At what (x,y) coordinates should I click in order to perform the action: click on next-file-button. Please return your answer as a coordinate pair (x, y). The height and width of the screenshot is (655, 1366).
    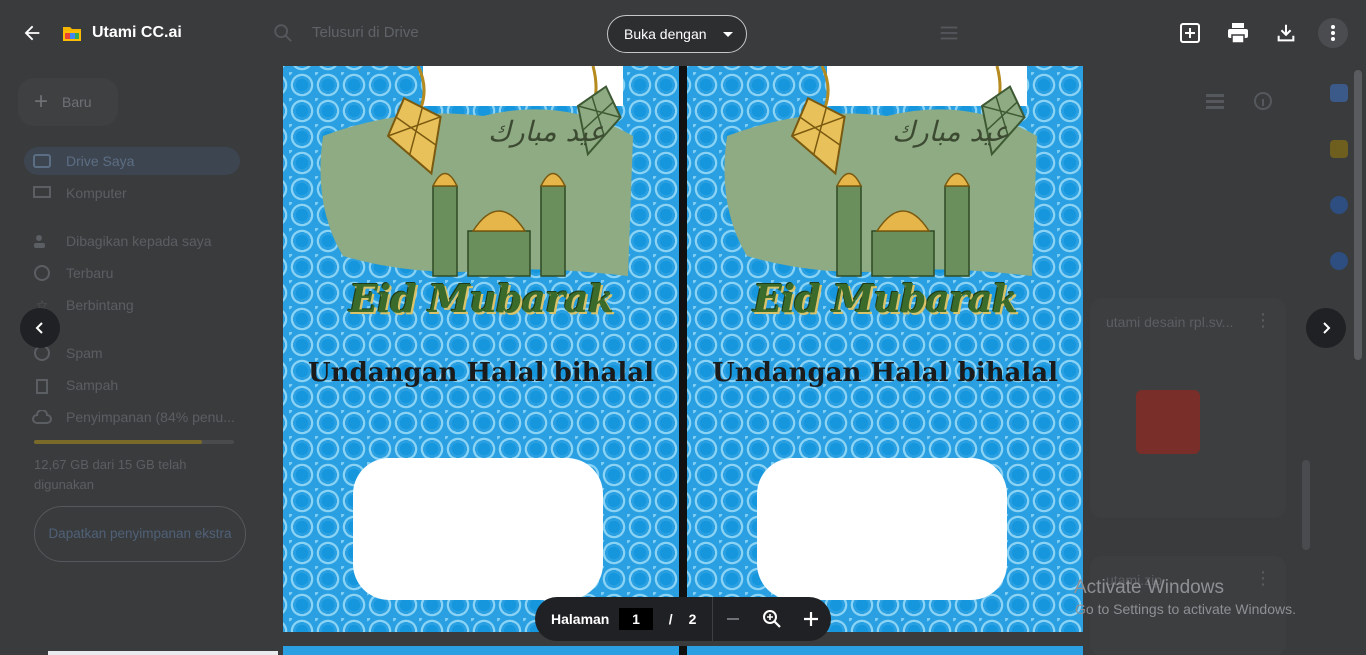
    Looking at the image, I should click on (1326, 328).